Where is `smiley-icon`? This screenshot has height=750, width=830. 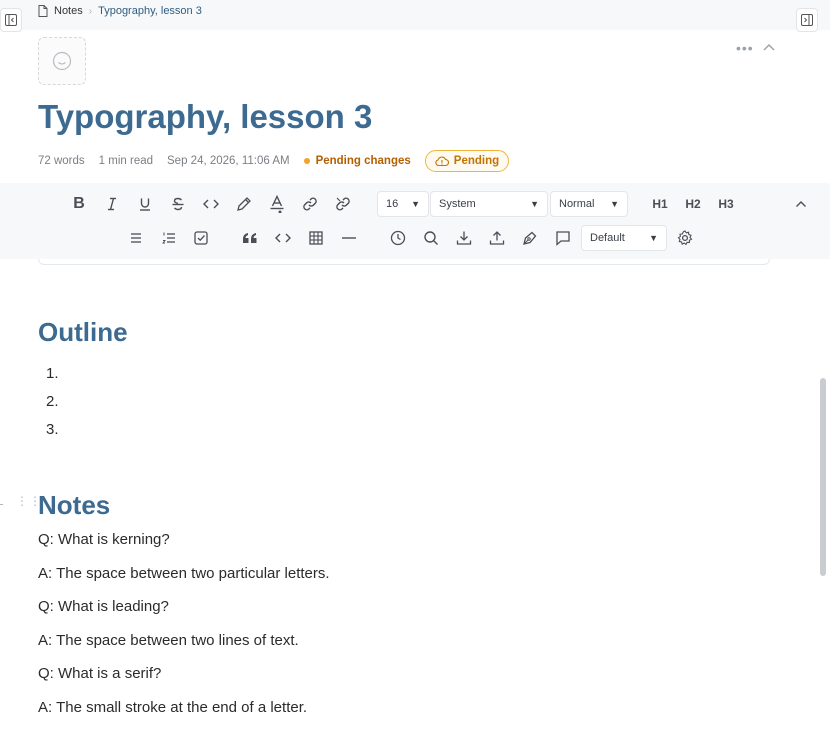 smiley-icon is located at coordinates (62, 61).